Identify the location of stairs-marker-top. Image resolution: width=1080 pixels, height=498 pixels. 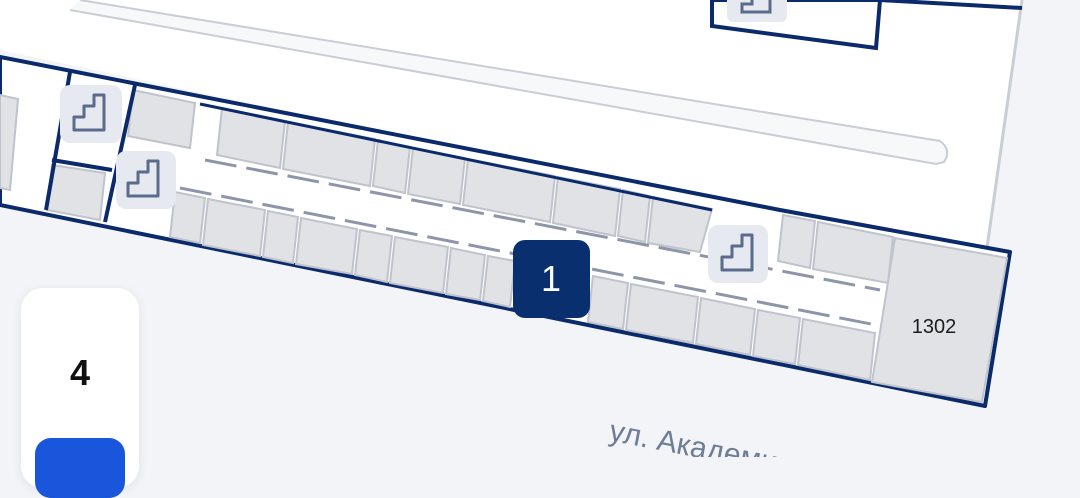
(757, 11).